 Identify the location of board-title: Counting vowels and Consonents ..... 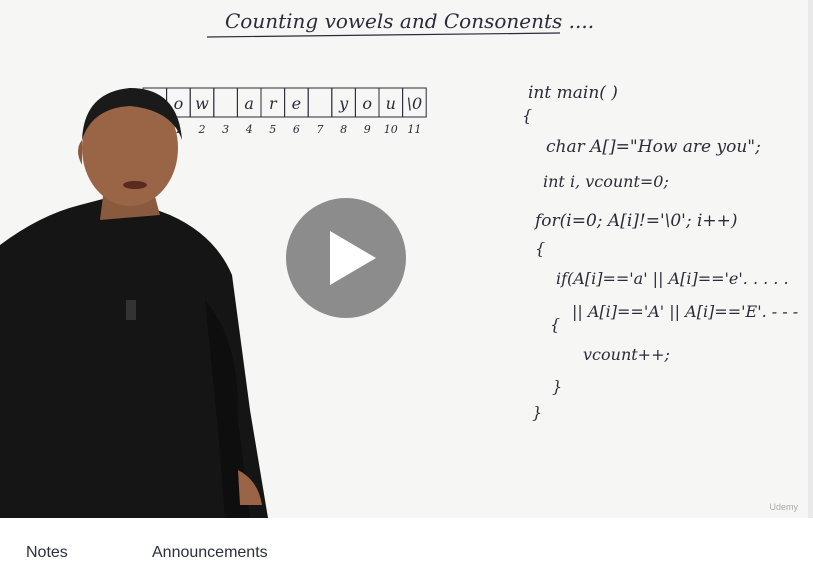
(409, 21).